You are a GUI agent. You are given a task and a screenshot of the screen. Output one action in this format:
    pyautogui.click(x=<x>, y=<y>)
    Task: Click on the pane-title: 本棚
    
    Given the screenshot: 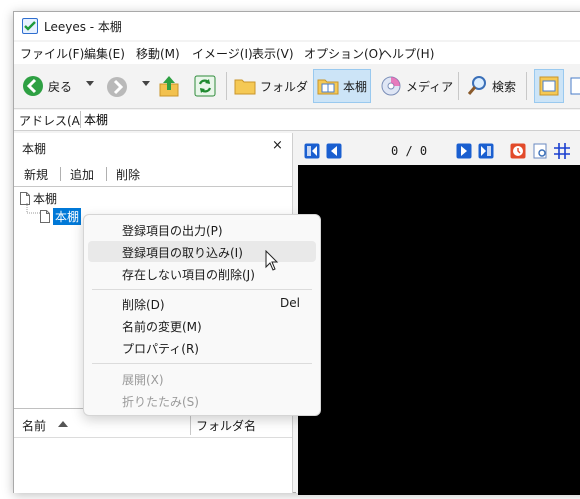 What is the action you would take?
    pyautogui.click(x=34, y=149)
    